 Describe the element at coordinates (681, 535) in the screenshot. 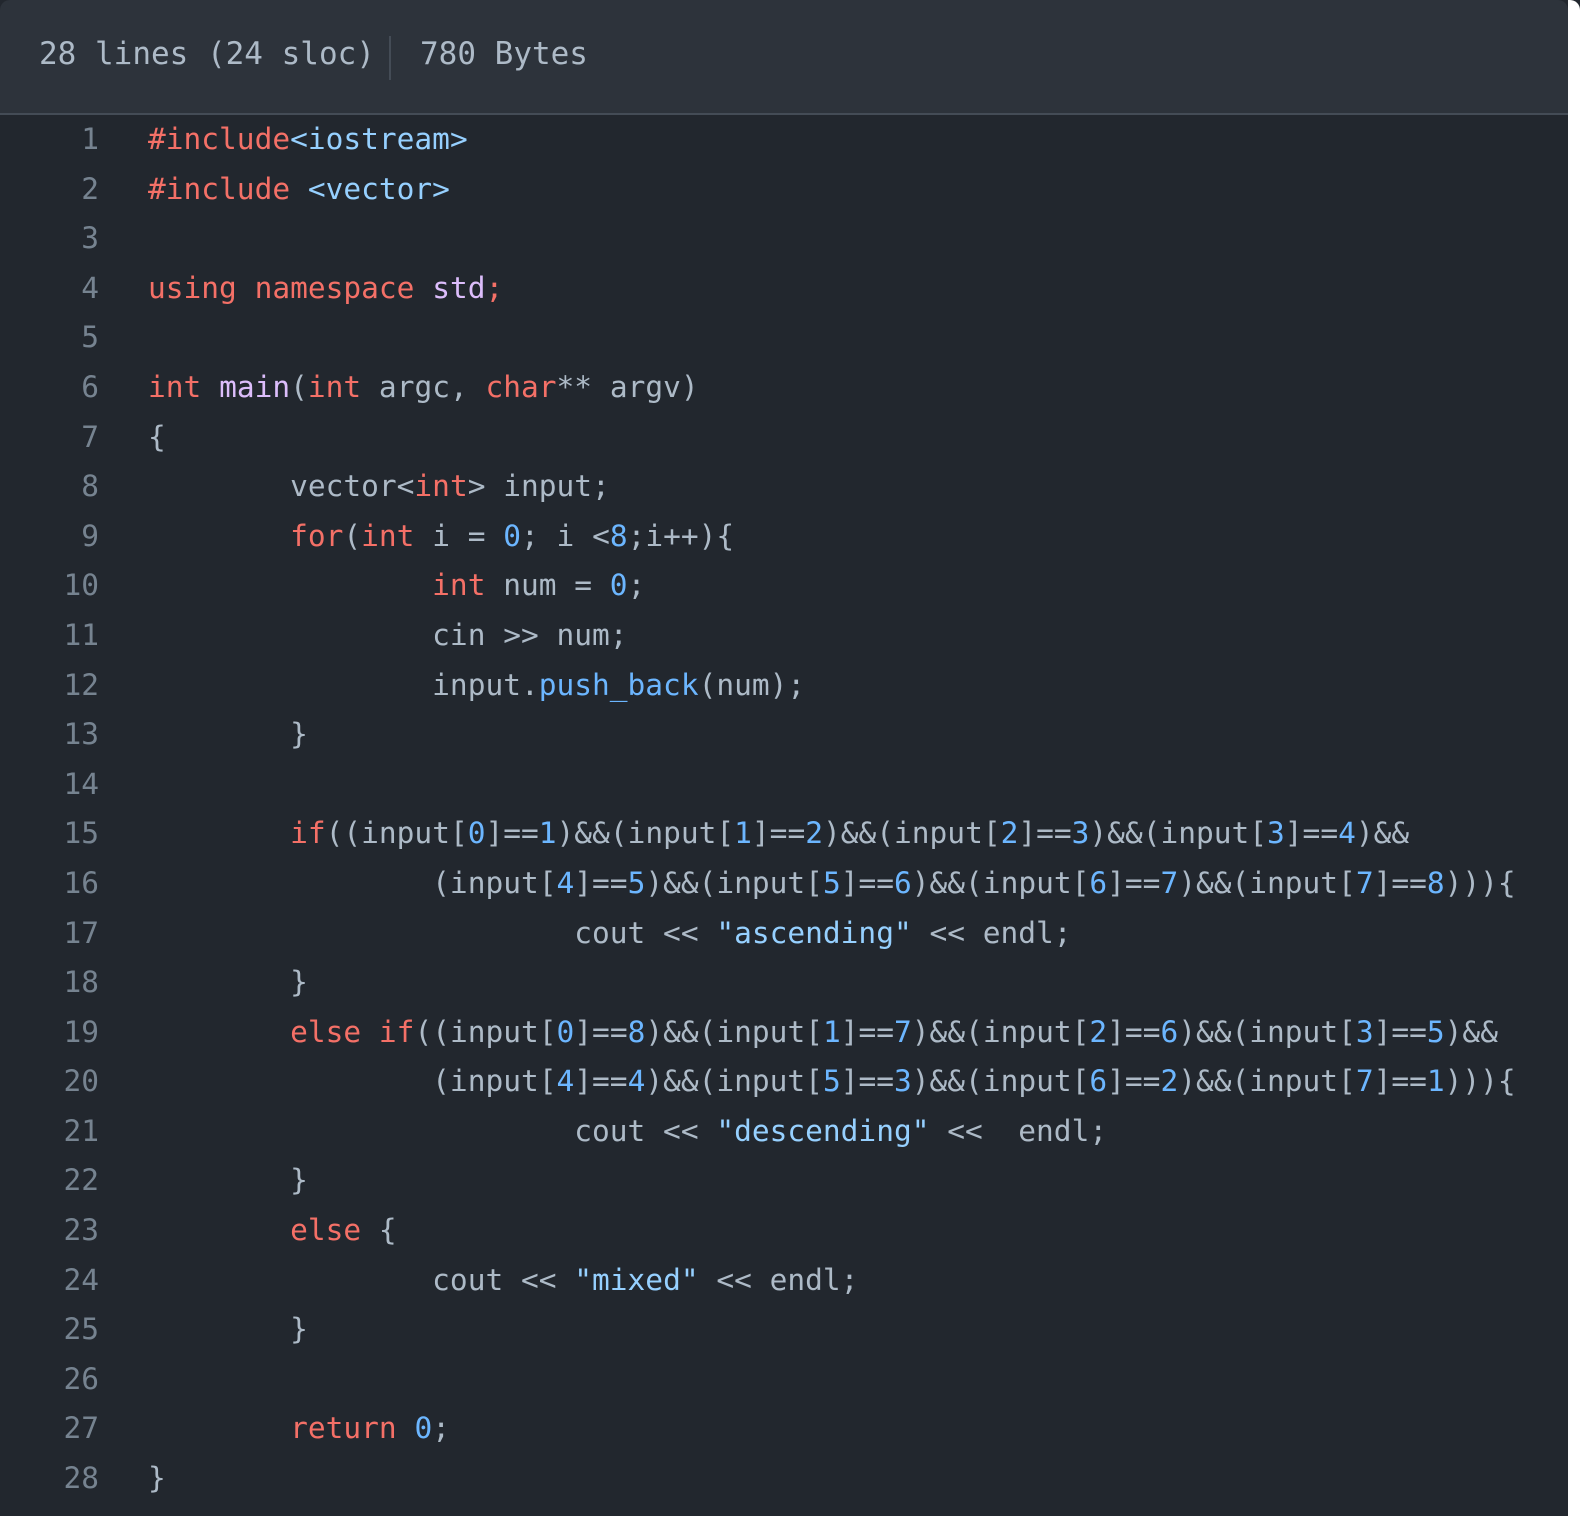

I see `code-token: ;i++){` at that location.